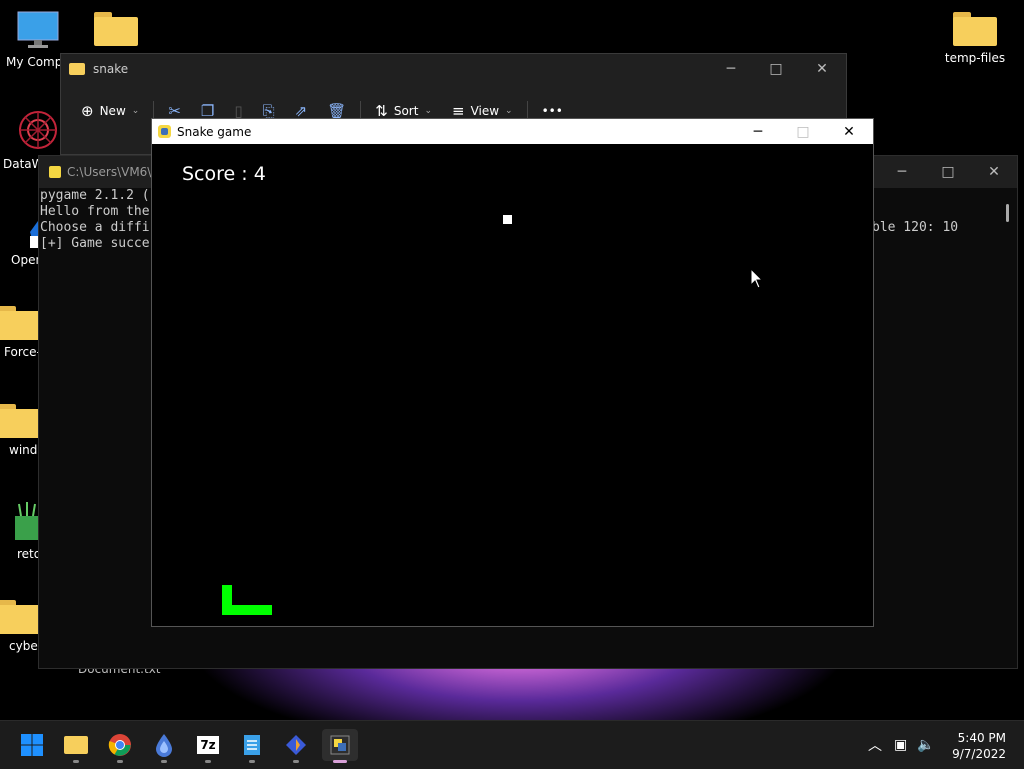 The image size is (1024, 769). I want to click on pygame-icon, so click(164, 131).